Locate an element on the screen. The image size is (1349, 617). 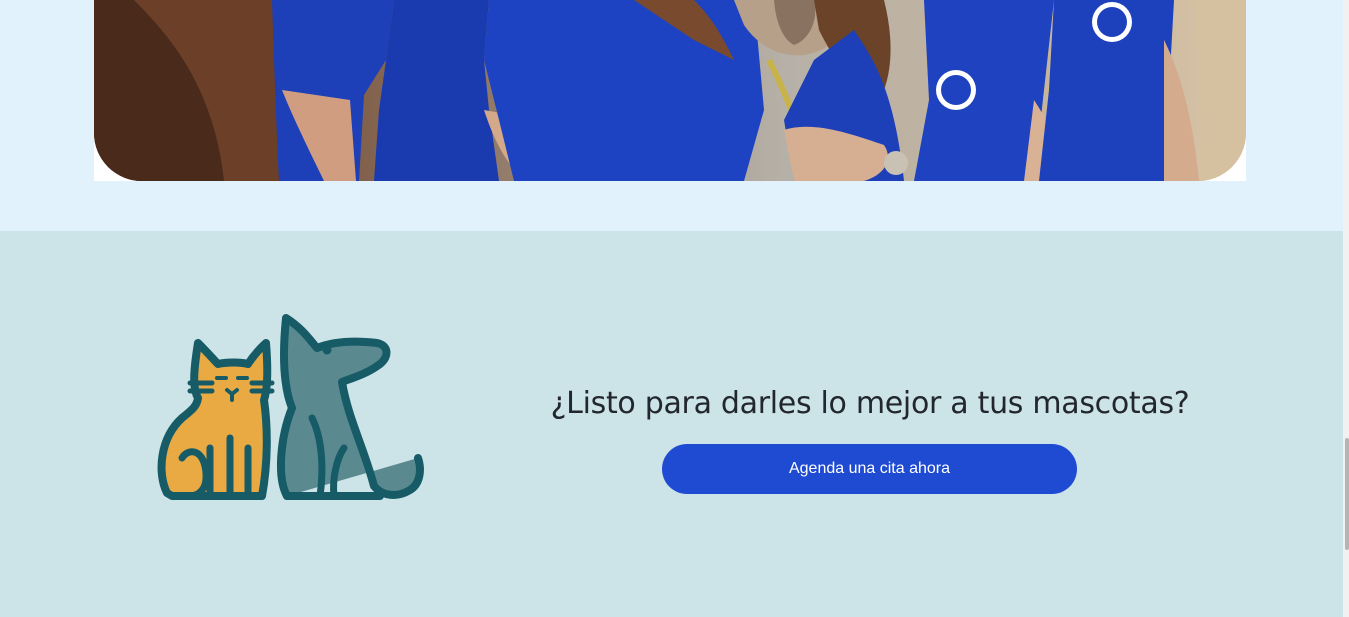
cat-and-dog-icon is located at coordinates (293, 408).